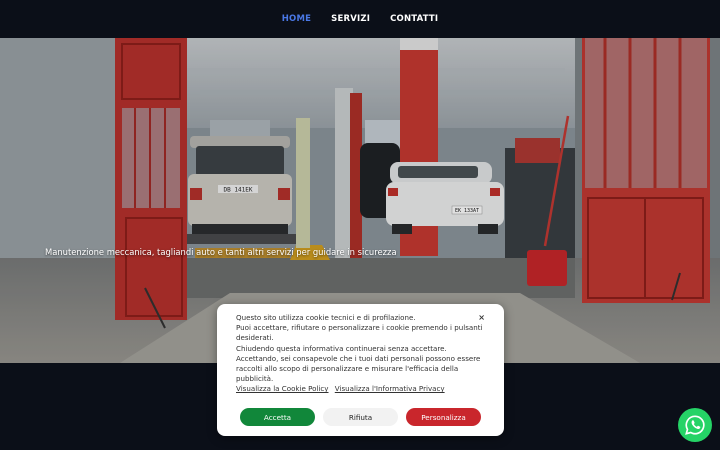  I want to click on nav-home-link: HOME, so click(296, 19).